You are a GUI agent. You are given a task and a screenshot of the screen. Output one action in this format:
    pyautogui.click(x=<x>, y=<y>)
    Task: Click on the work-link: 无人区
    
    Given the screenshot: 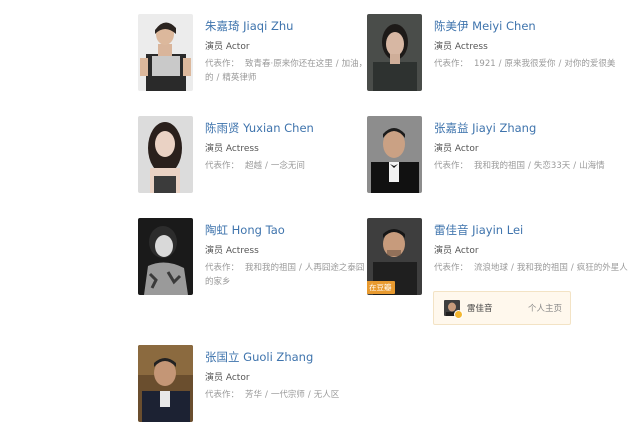 What is the action you would take?
    pyautogui.click(x=327, y=395)
    